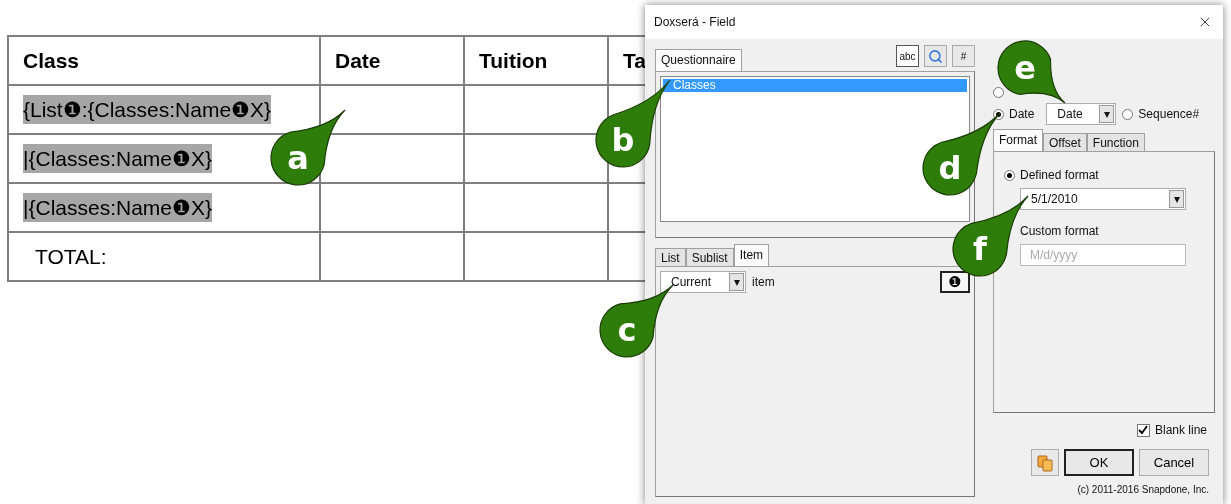 The height and width of the screenshot is (504, 1231). What do you see at coordinates (703, 282) in the screenshot?
I see `item-dropdown: Current ▾` at bounding box center [703, 282].